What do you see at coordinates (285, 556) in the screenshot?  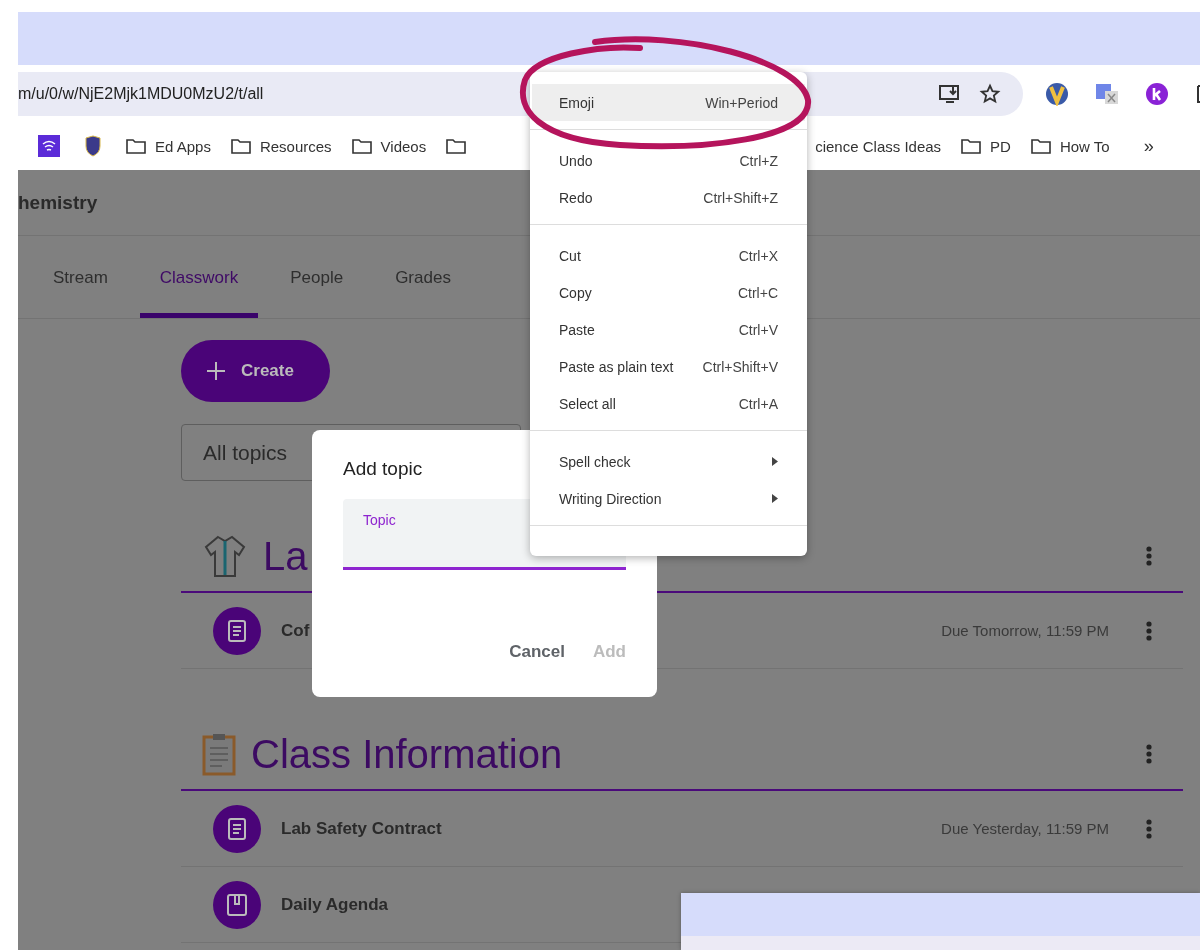 I see `topic-title: La` at bounding box center [285, 556].